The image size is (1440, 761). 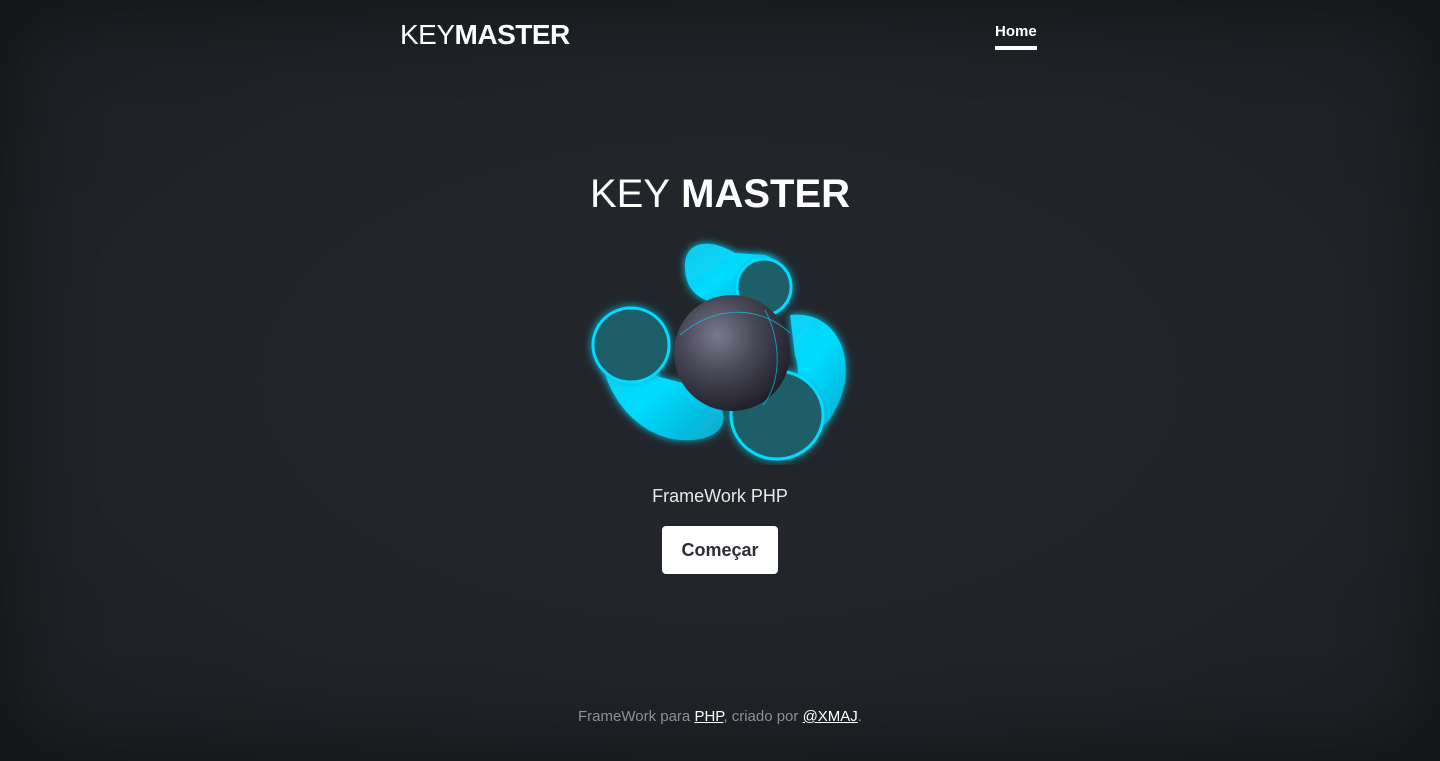 What do you see at coordinates (766, 194) in the screenshot?
I see `hero-title-bold: MASTER` at bounding box center [766, 194].